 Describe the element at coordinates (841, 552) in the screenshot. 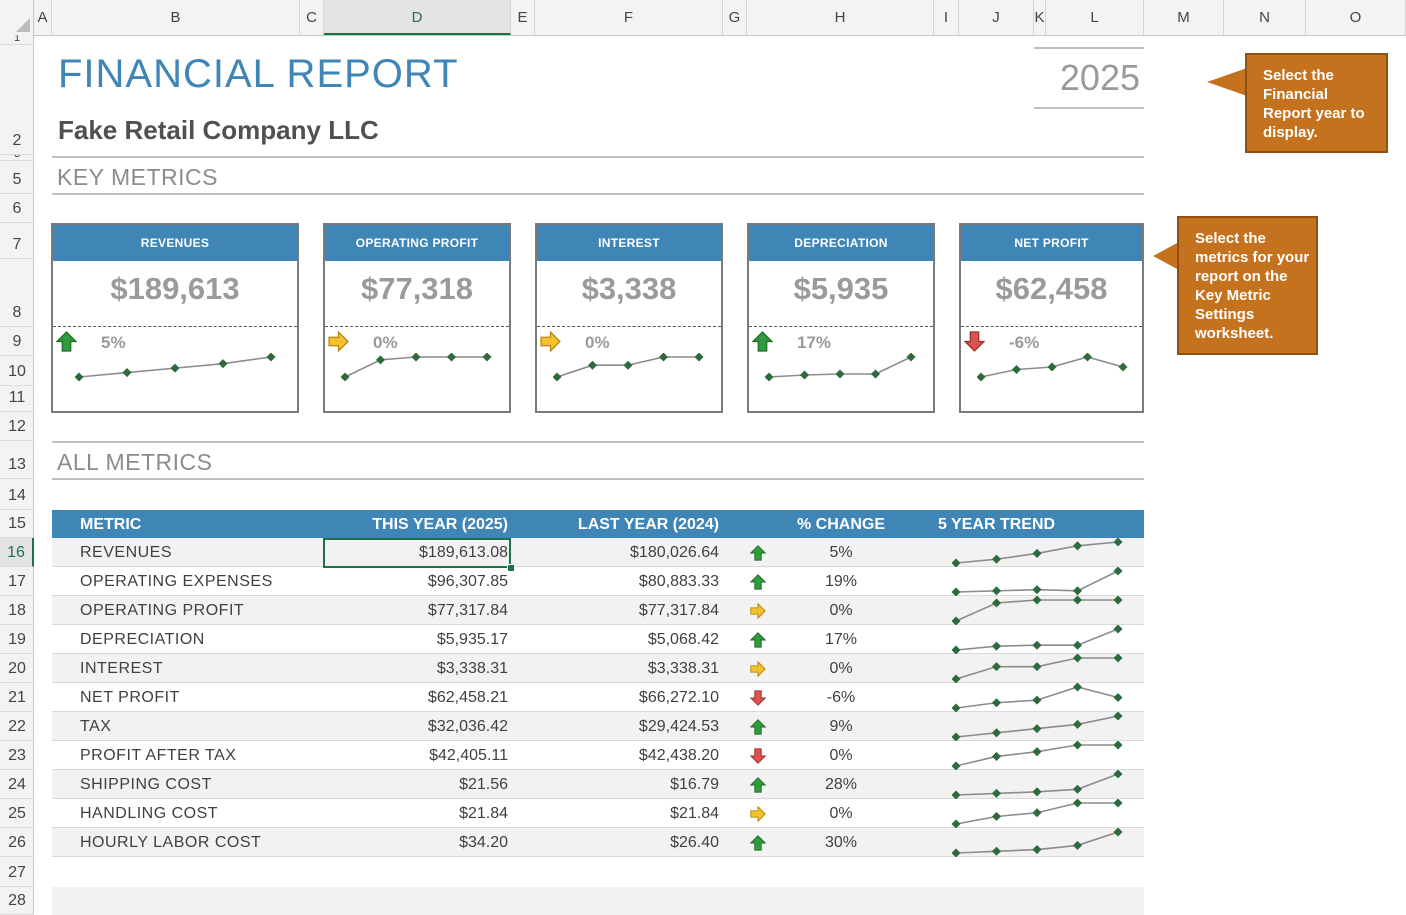

I see `cell-pct-change: 5%` at that location.